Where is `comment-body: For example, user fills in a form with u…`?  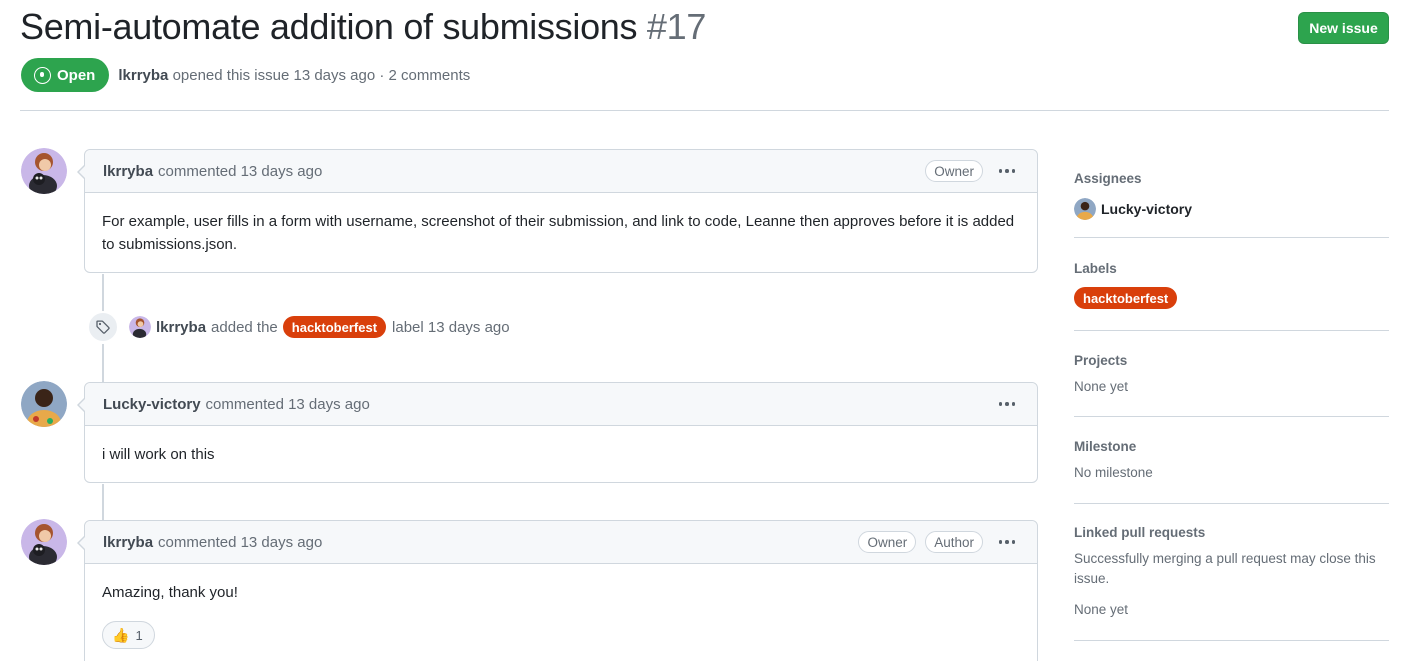 comment-body: For example, user fills in a form with u… is located at coordinates (558, 233).